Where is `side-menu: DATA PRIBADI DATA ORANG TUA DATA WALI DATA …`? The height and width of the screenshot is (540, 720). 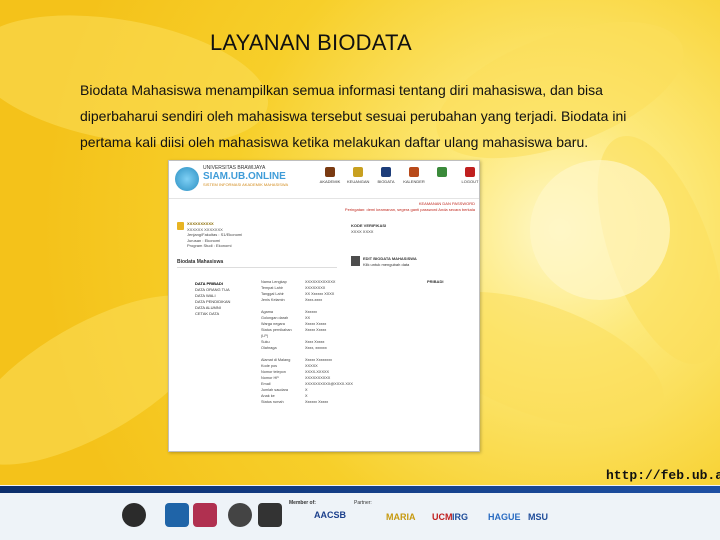 side-menu: DATA PRIBADI DATA ORANG TUA DATA WALI DATA … is located at coordinates (212, 299).